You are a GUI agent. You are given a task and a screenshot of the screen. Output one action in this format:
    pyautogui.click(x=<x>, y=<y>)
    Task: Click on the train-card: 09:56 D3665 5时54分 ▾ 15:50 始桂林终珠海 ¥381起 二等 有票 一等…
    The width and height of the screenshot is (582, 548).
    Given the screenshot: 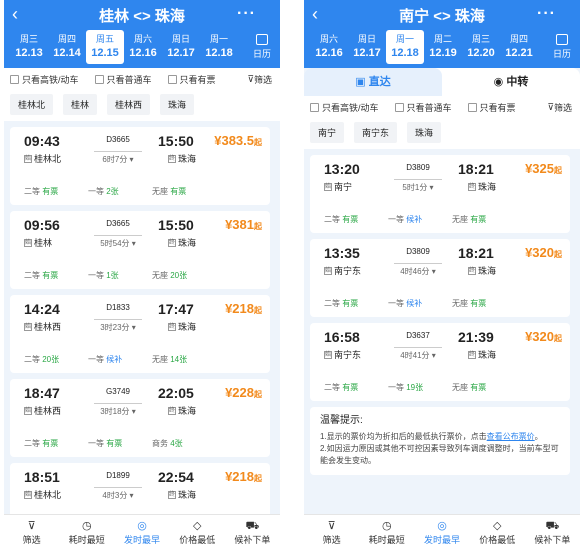 What is the action you would take?
    pyautogui.click(x=140, y=250)
    